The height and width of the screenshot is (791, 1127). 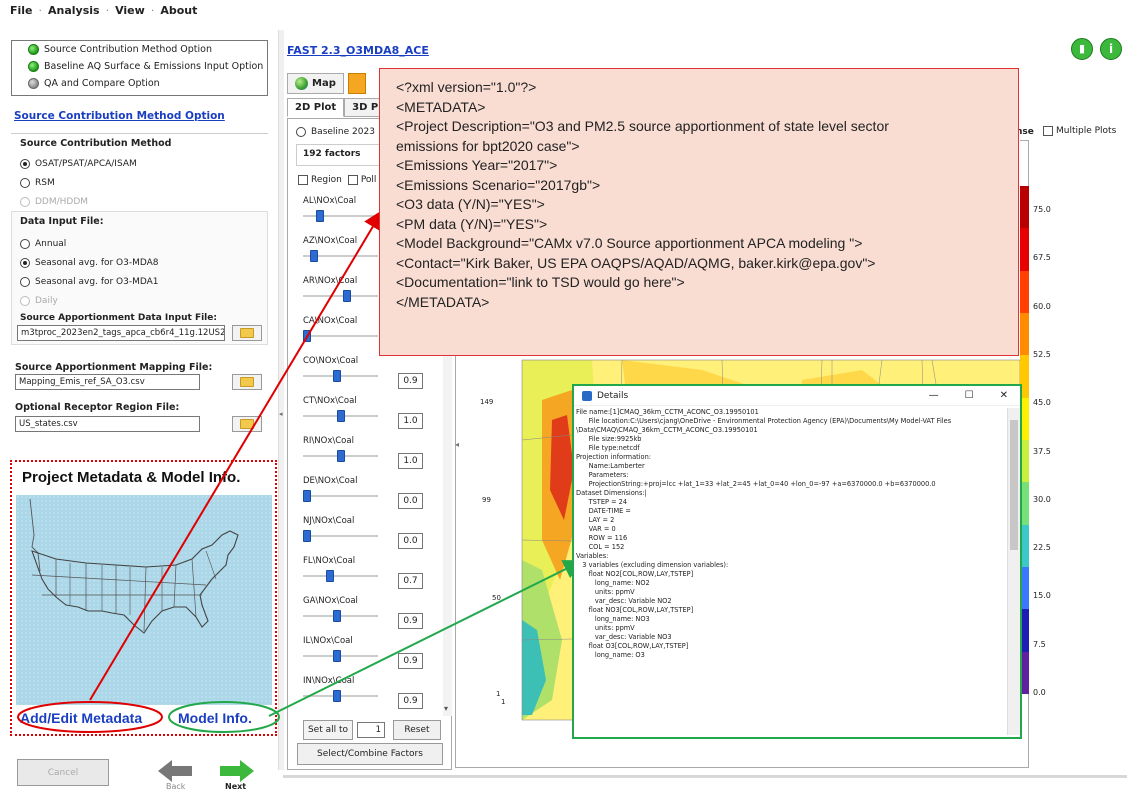 I want to click on tab-2d-plot: 2D Plot, so click(x=316, y=107).